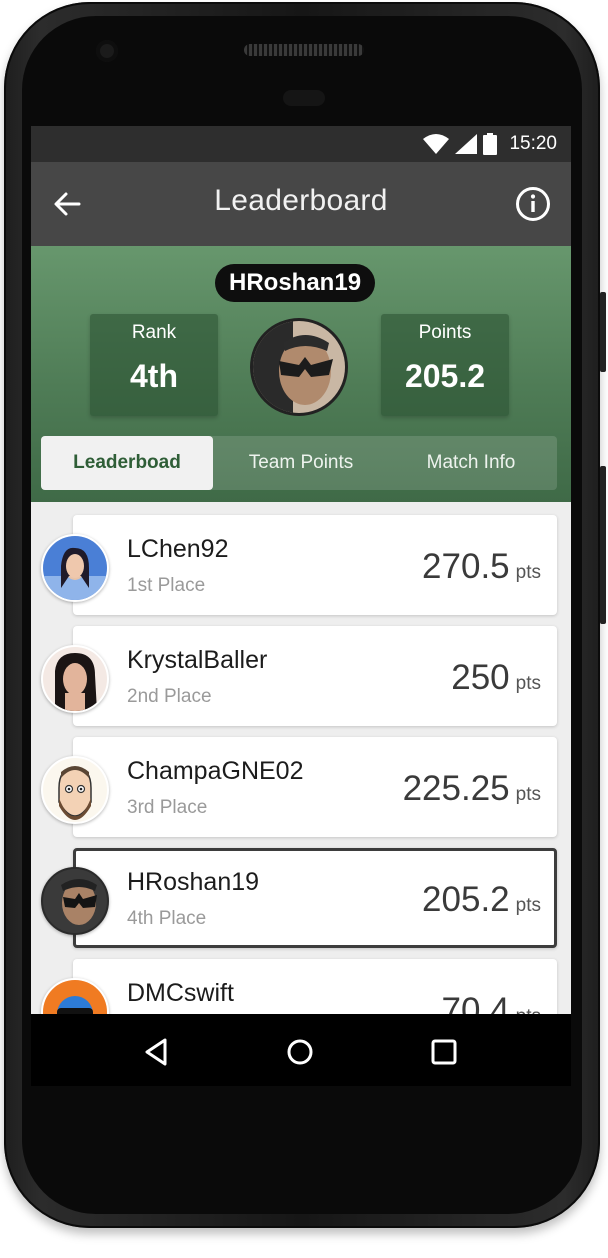 This screenshot has width=608, height=1258. I want to click on user-avatar, so click(299, 367).